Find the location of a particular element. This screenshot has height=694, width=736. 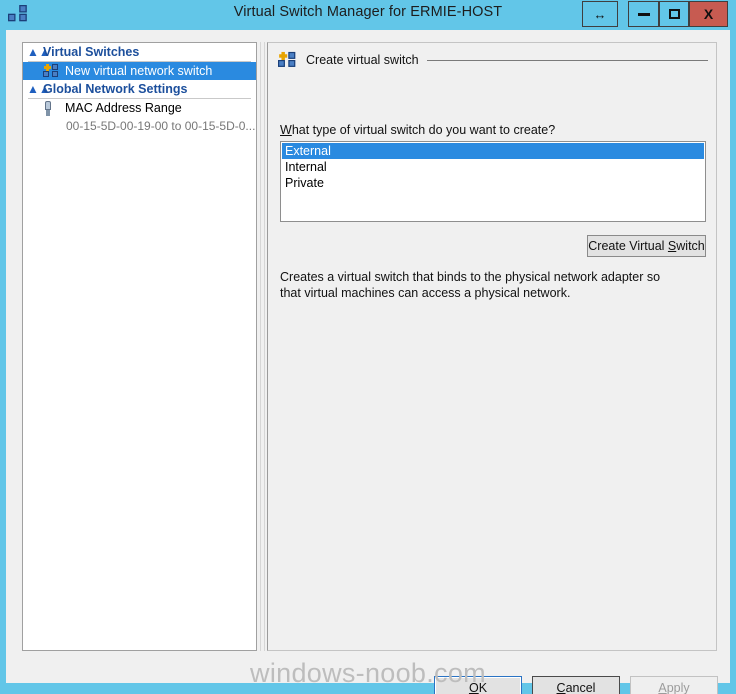

create-virtual-switch-button: Create Virtual Switch is located at coordinates (646, 246).